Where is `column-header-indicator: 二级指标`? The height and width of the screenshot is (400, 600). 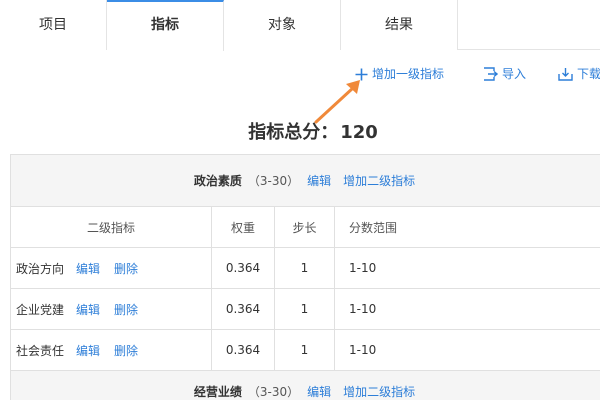
column-header-indicator: 二级指标 is located at coordinates (111, 227).